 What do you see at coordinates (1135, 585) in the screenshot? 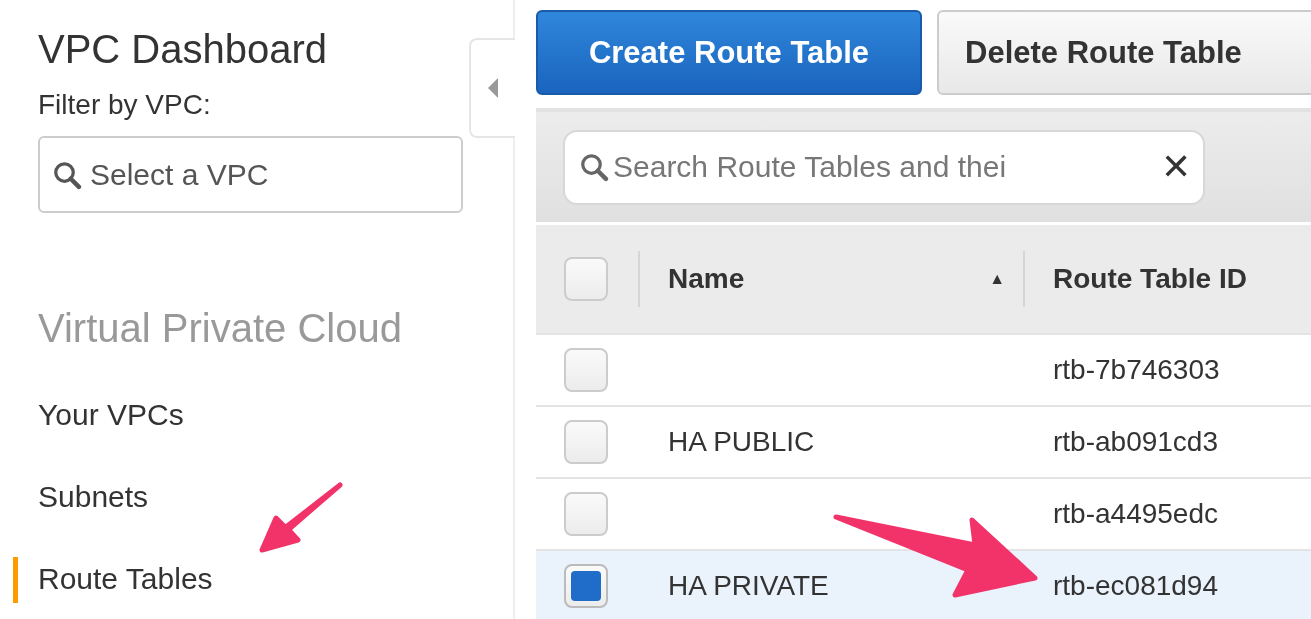
I see `table-cell: rtb-ec081d94` at bounding box center [1135, 585].